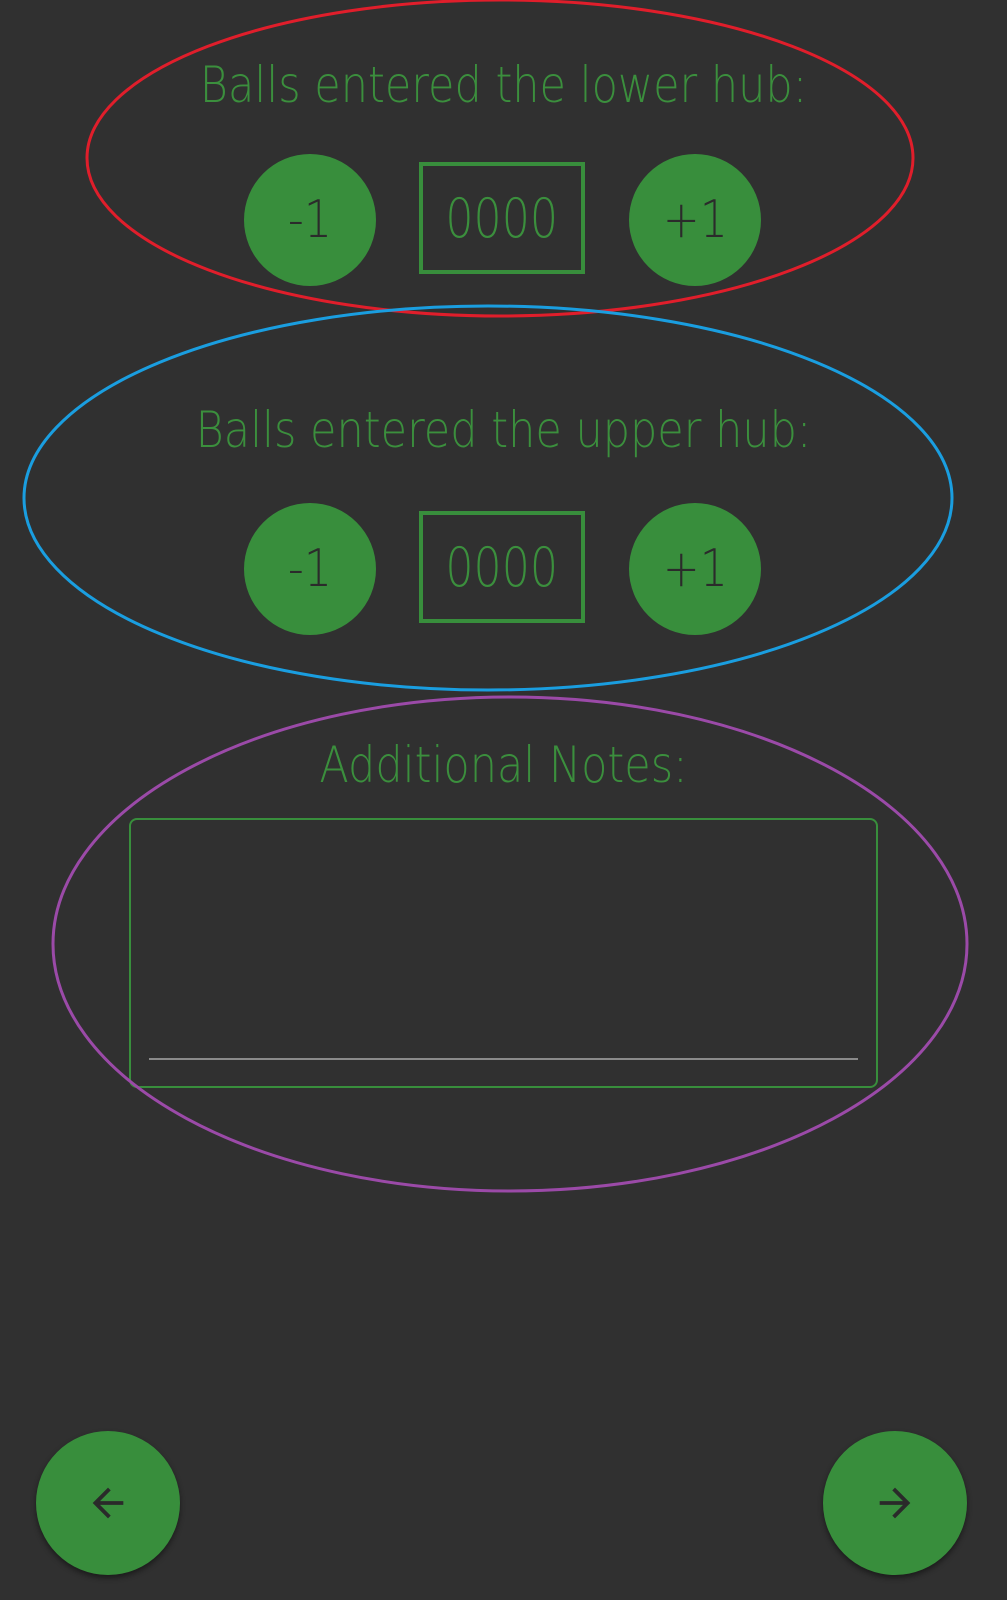 The image size is (1007, 1600). What do you see at coordinates (503, 85) in the screenshot?
I see `lower-hub-title: Balls entered the lower hub:` at bounding box center [503, 85].